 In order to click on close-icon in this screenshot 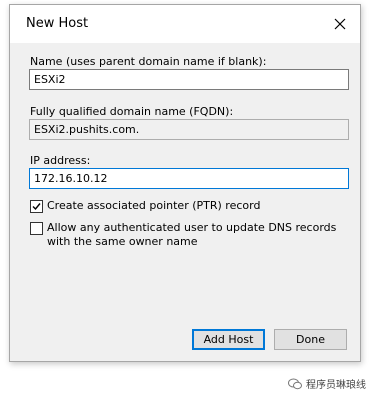, I will do `click(340, 24)`.